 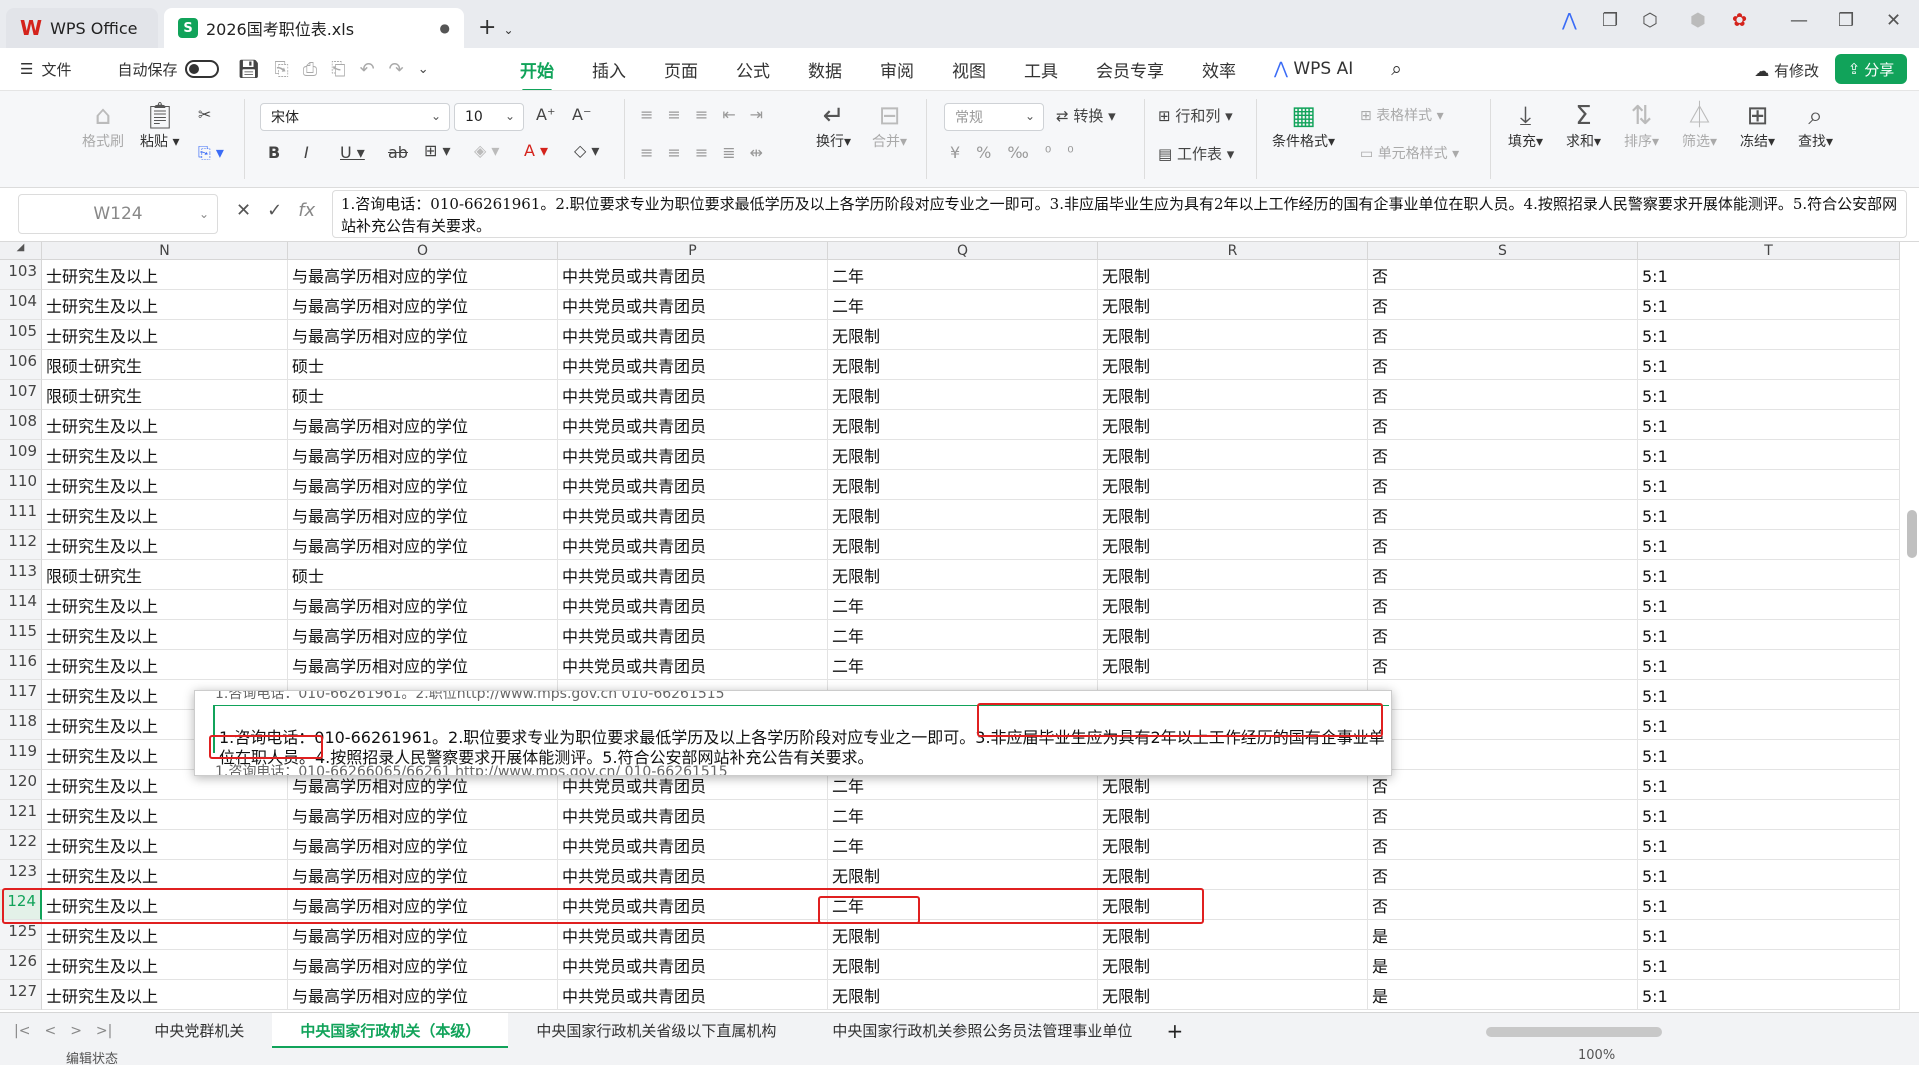 I want to click on table-cell, so click(x=1503, y=755).